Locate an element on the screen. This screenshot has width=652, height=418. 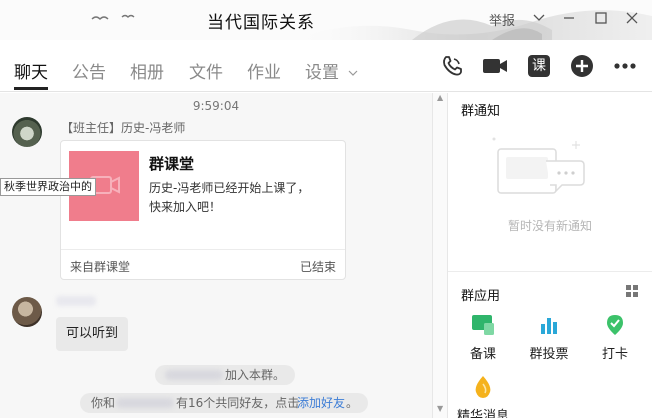
title-bar: 当代国际关系 举报 is located at coordinates (326, 20).